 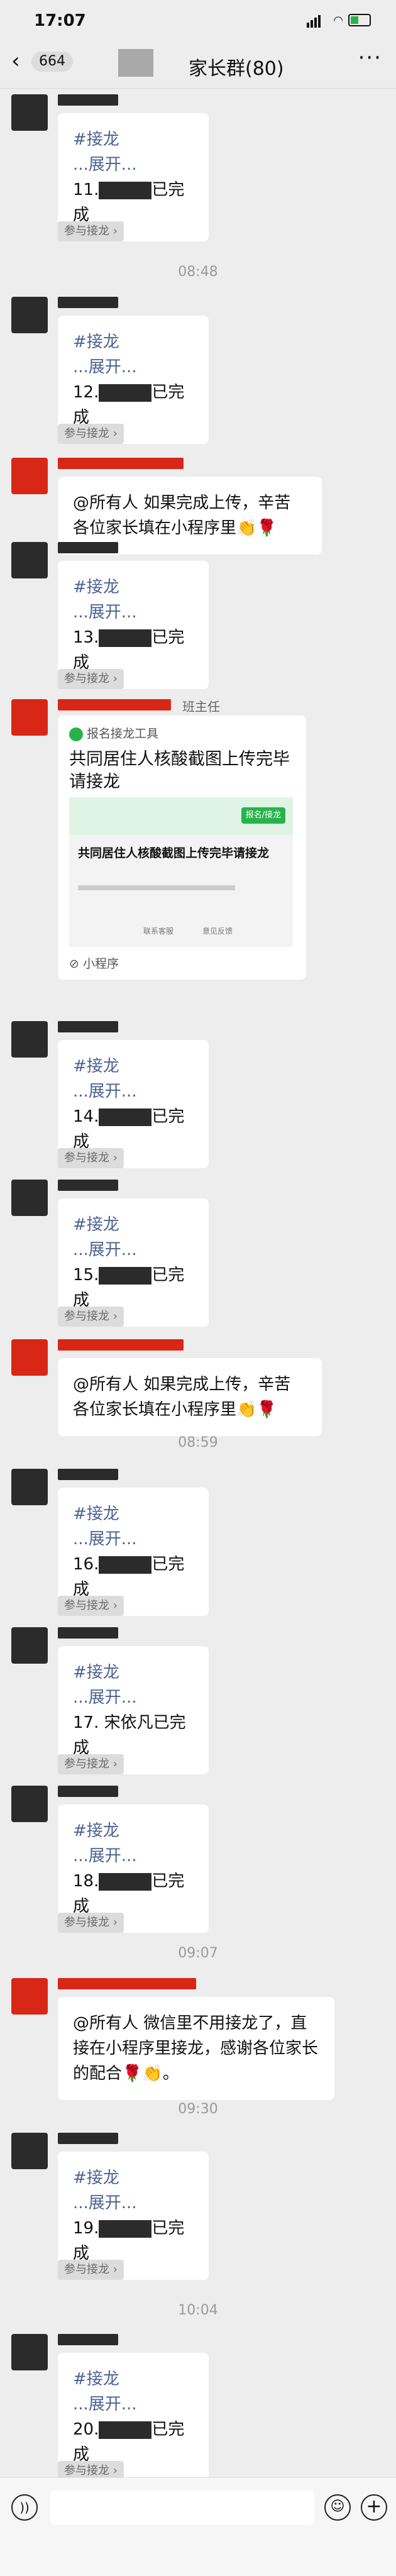 What do you see at coordinates (182, 2507) in the screenshot?
I see `message-input` at bounding box center [182, 2507].